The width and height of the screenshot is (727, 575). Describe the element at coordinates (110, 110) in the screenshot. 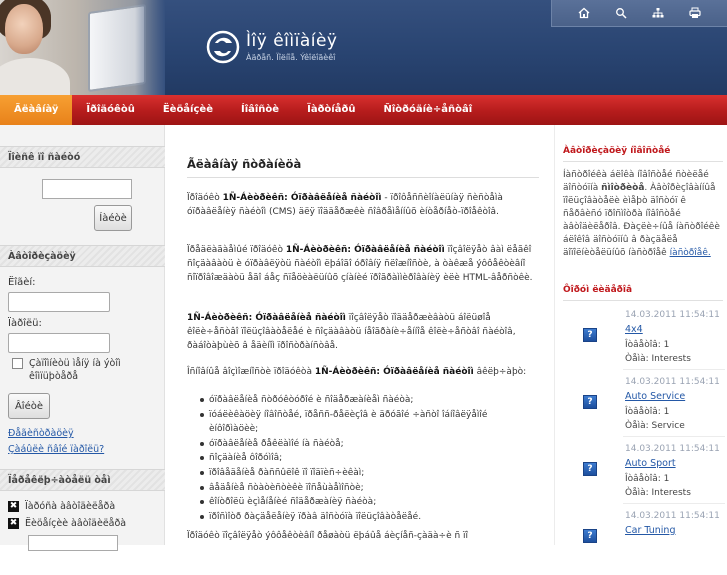

I see `nav-item-products: Ïðîäóêòû` at that location.